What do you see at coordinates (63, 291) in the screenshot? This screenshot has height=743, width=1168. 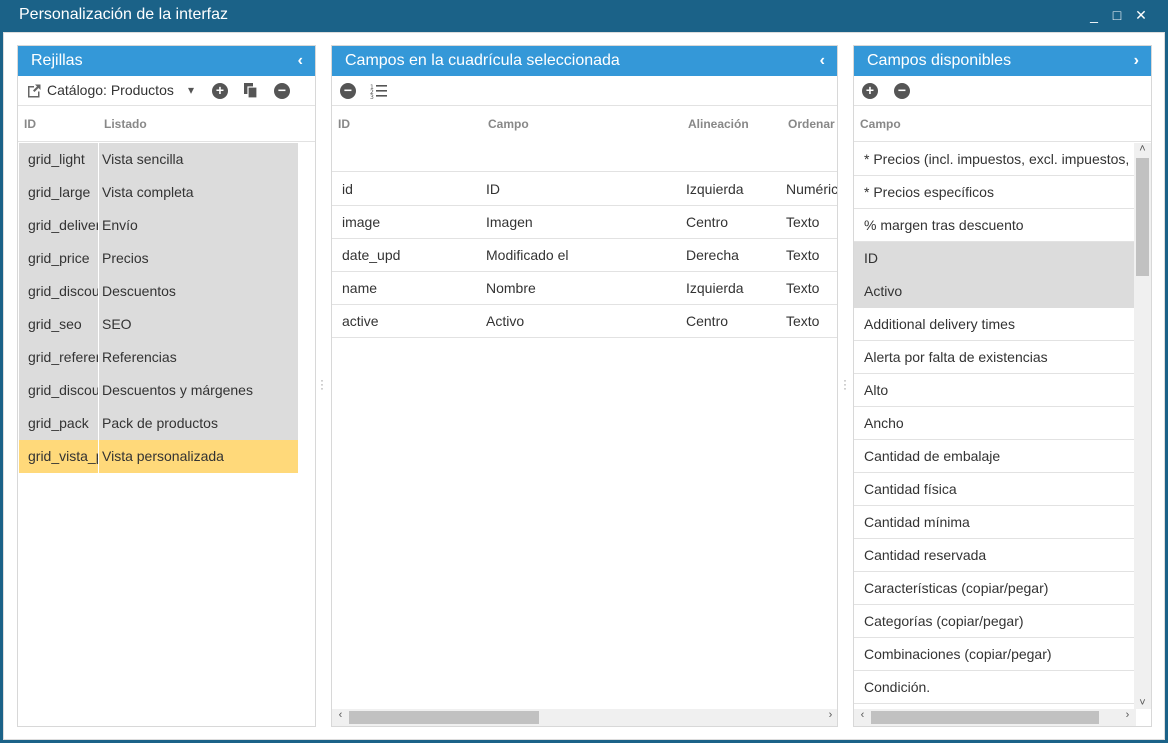 I see `grid-id-cell: grid_discounts` at bounding box center [63, 291].